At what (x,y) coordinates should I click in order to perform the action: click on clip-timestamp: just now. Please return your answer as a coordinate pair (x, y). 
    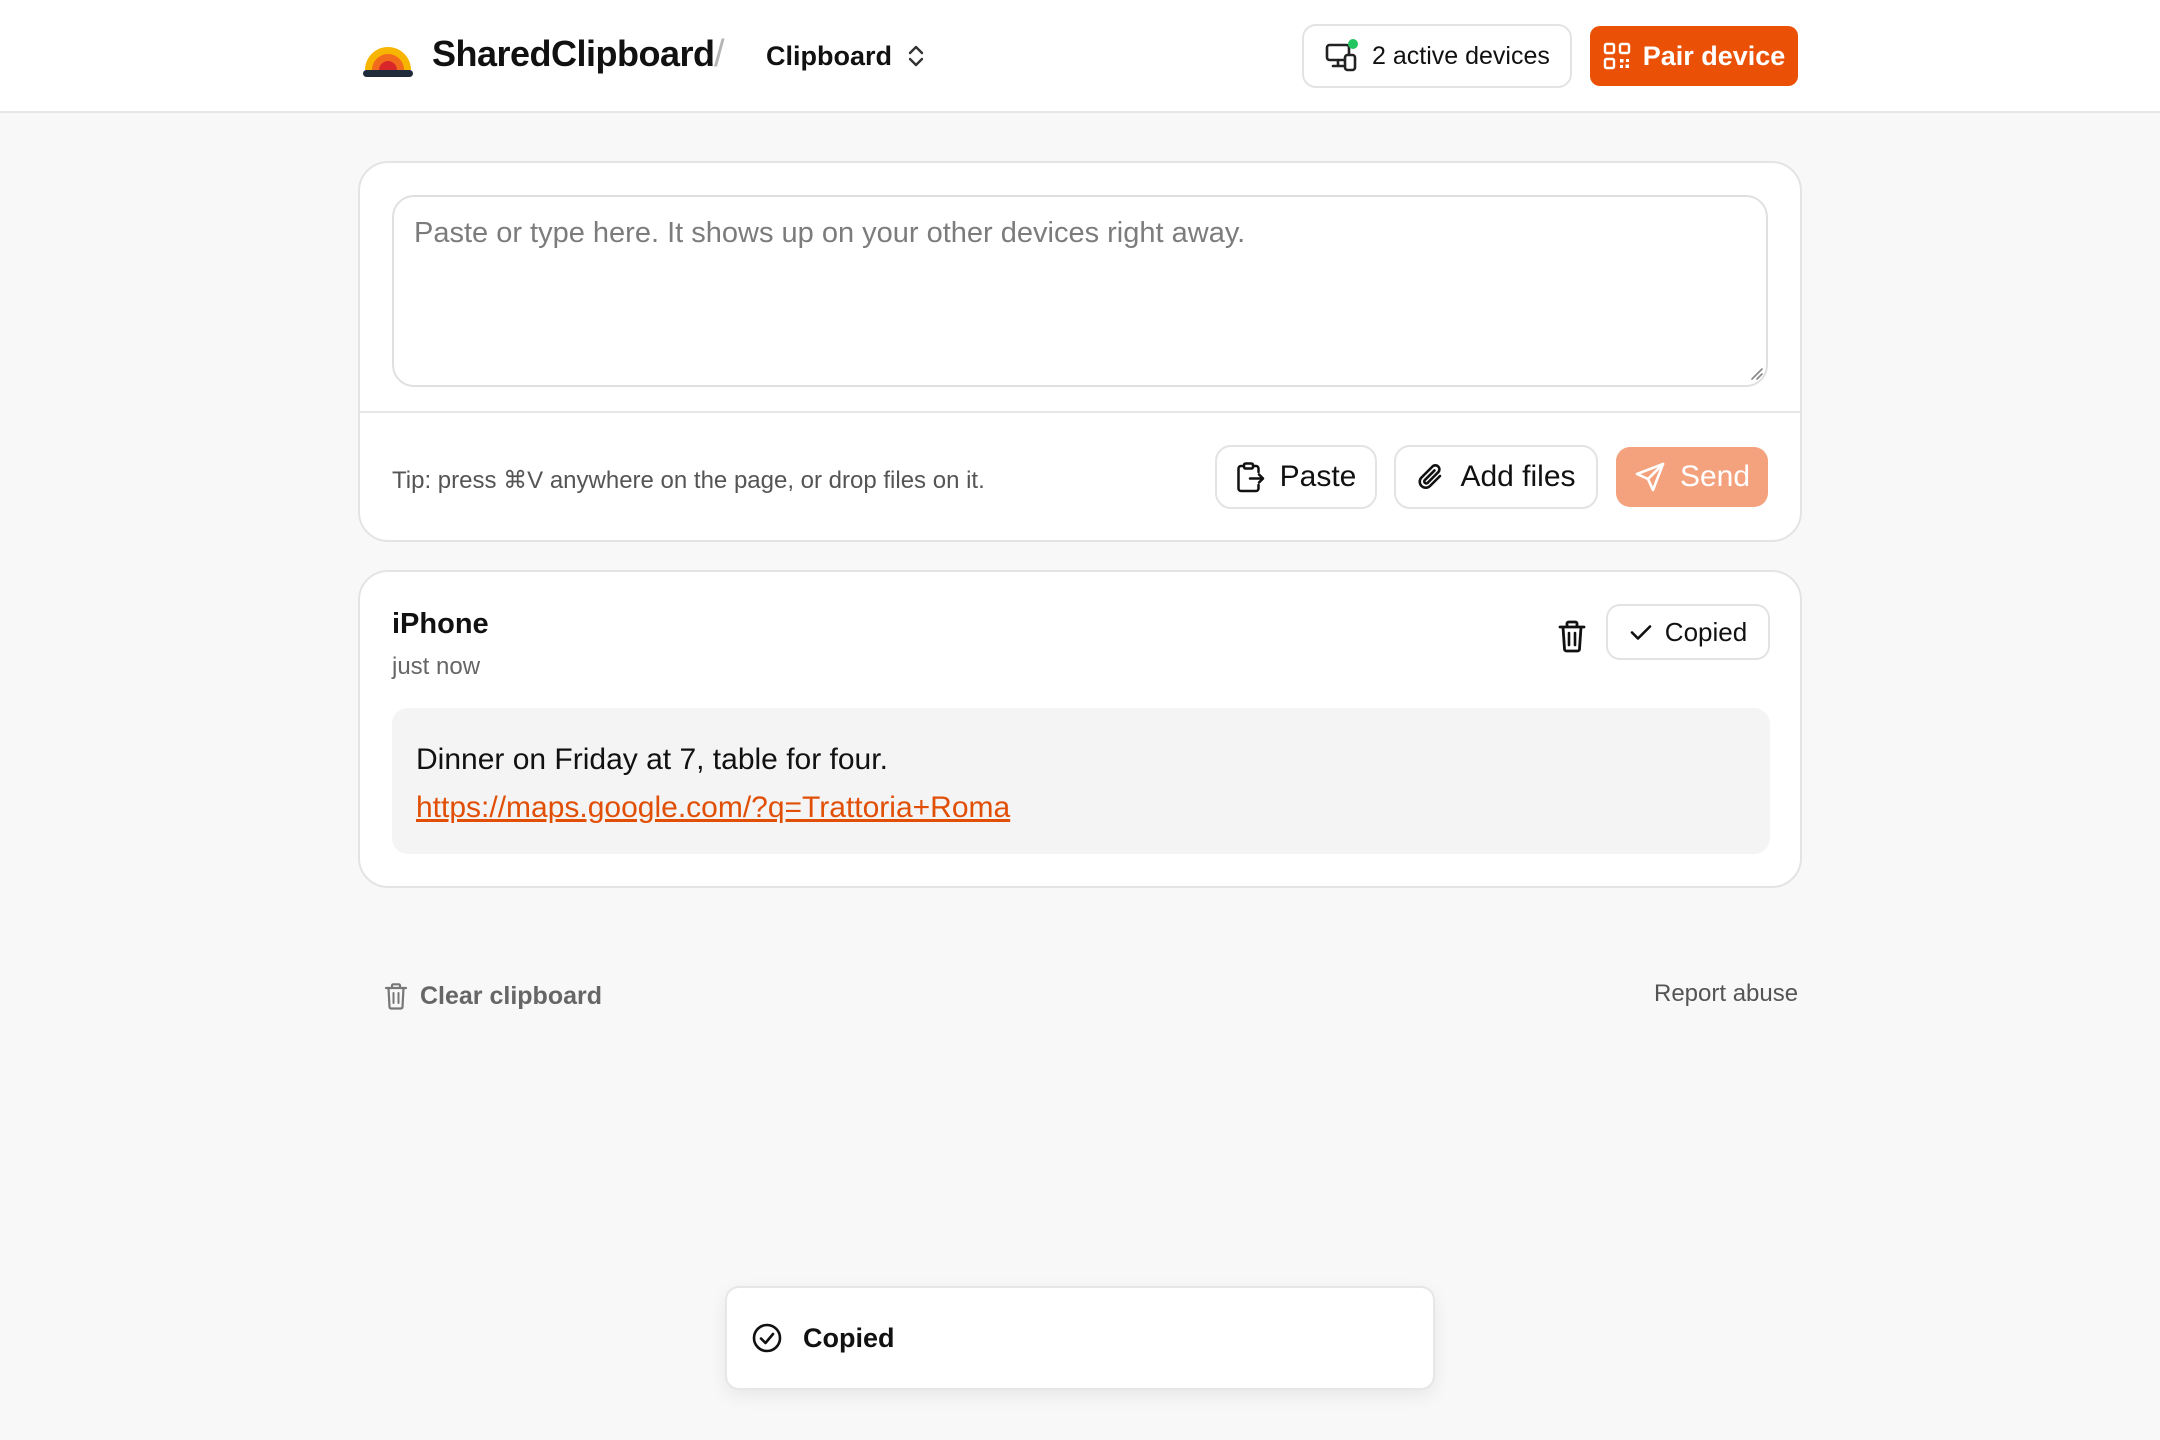
    Looking at the image, I should click on (436, 666).